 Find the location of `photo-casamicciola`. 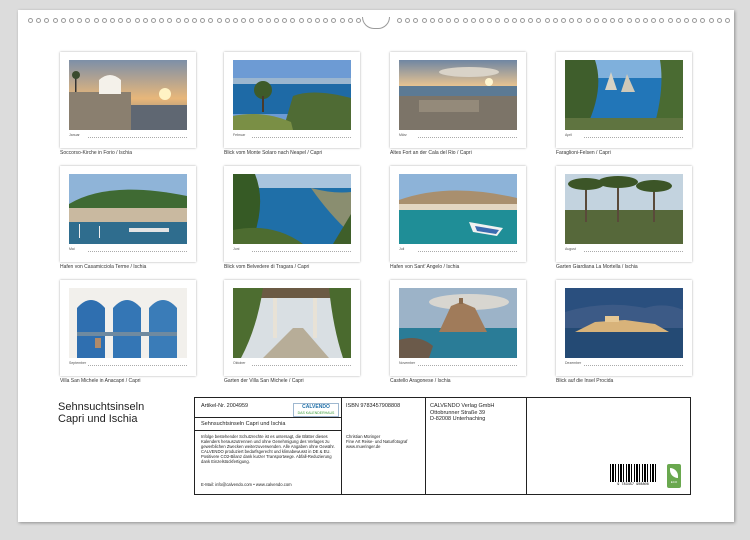

photo-casamicciola is located at coordinates (128, 209).